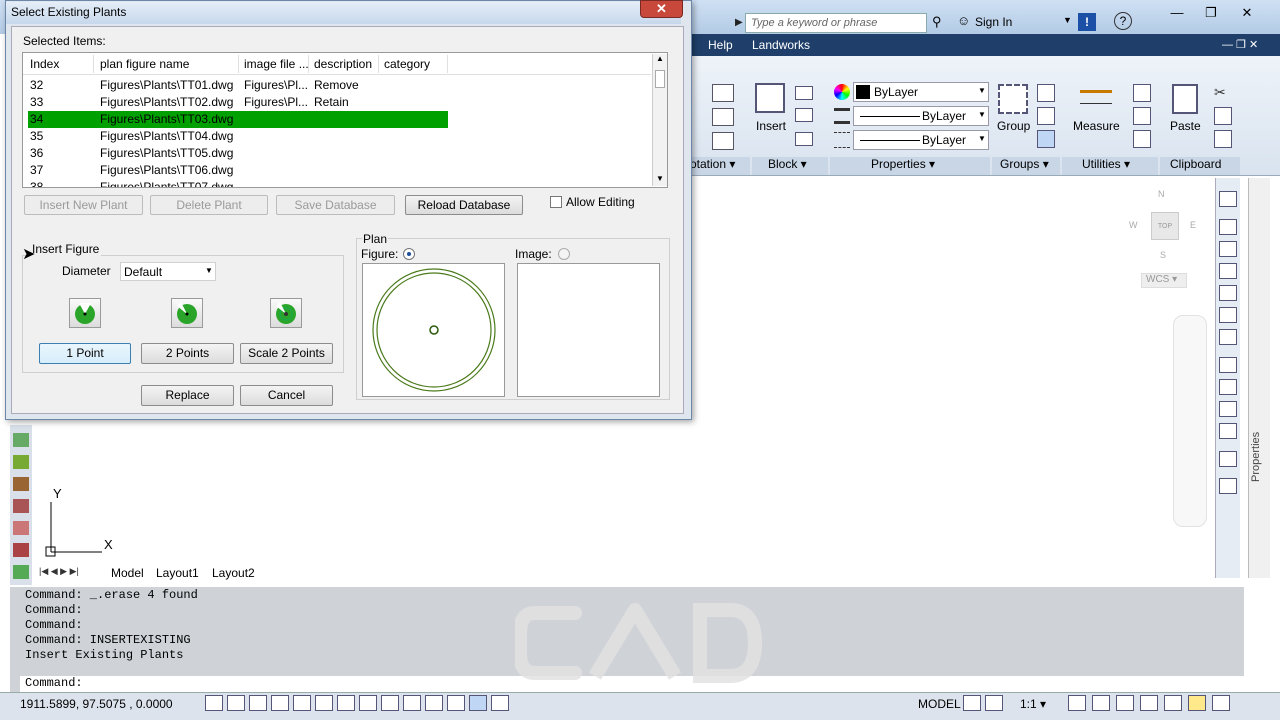 The width and height of the screenshot is (1280, 720). What do you see at coordinates (842, 92) in the screenshot?
I see `color-wheel-icon` at bounding box center [842, 92].